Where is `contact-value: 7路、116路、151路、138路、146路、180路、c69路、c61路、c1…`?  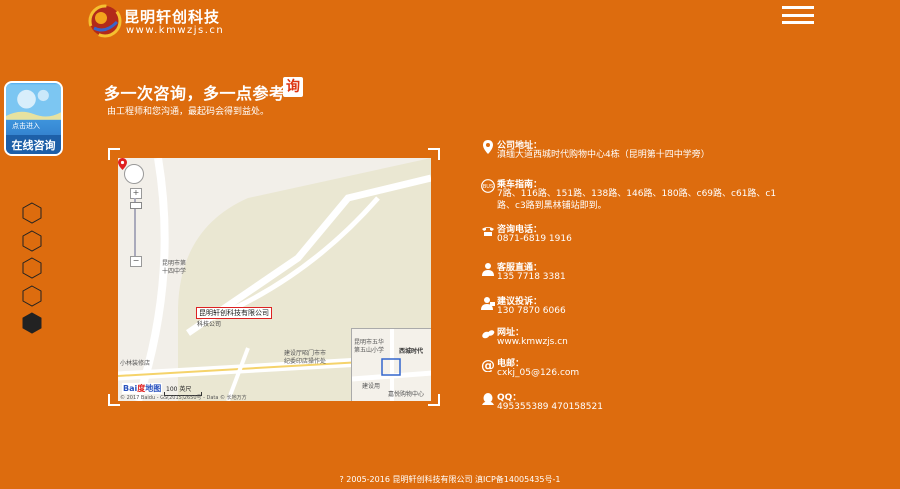 contact-value: 7路、116路、151路、138路、146路、180路、c69路、c61路、c1… is located at coordinates (637, 200).